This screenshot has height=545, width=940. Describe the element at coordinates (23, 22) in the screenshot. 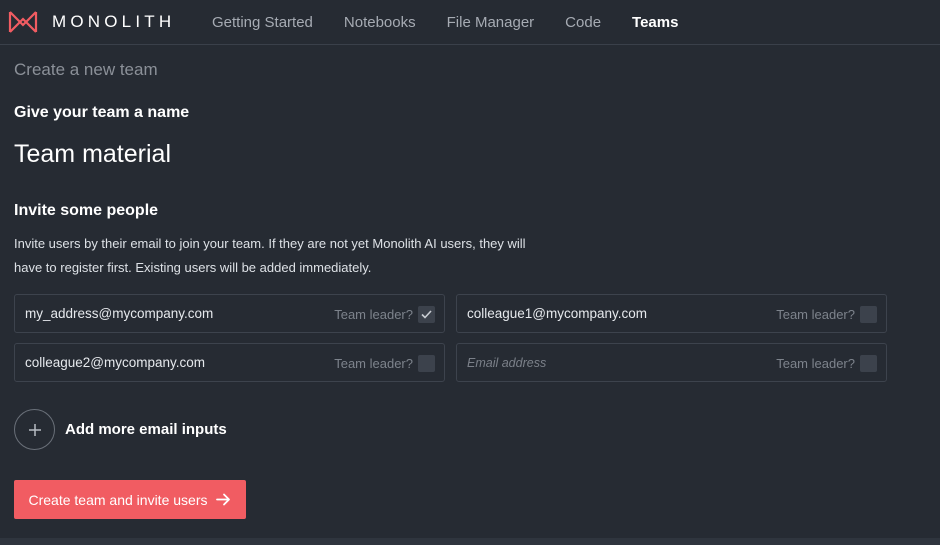

I see `monolith-logo-icon` at that location.